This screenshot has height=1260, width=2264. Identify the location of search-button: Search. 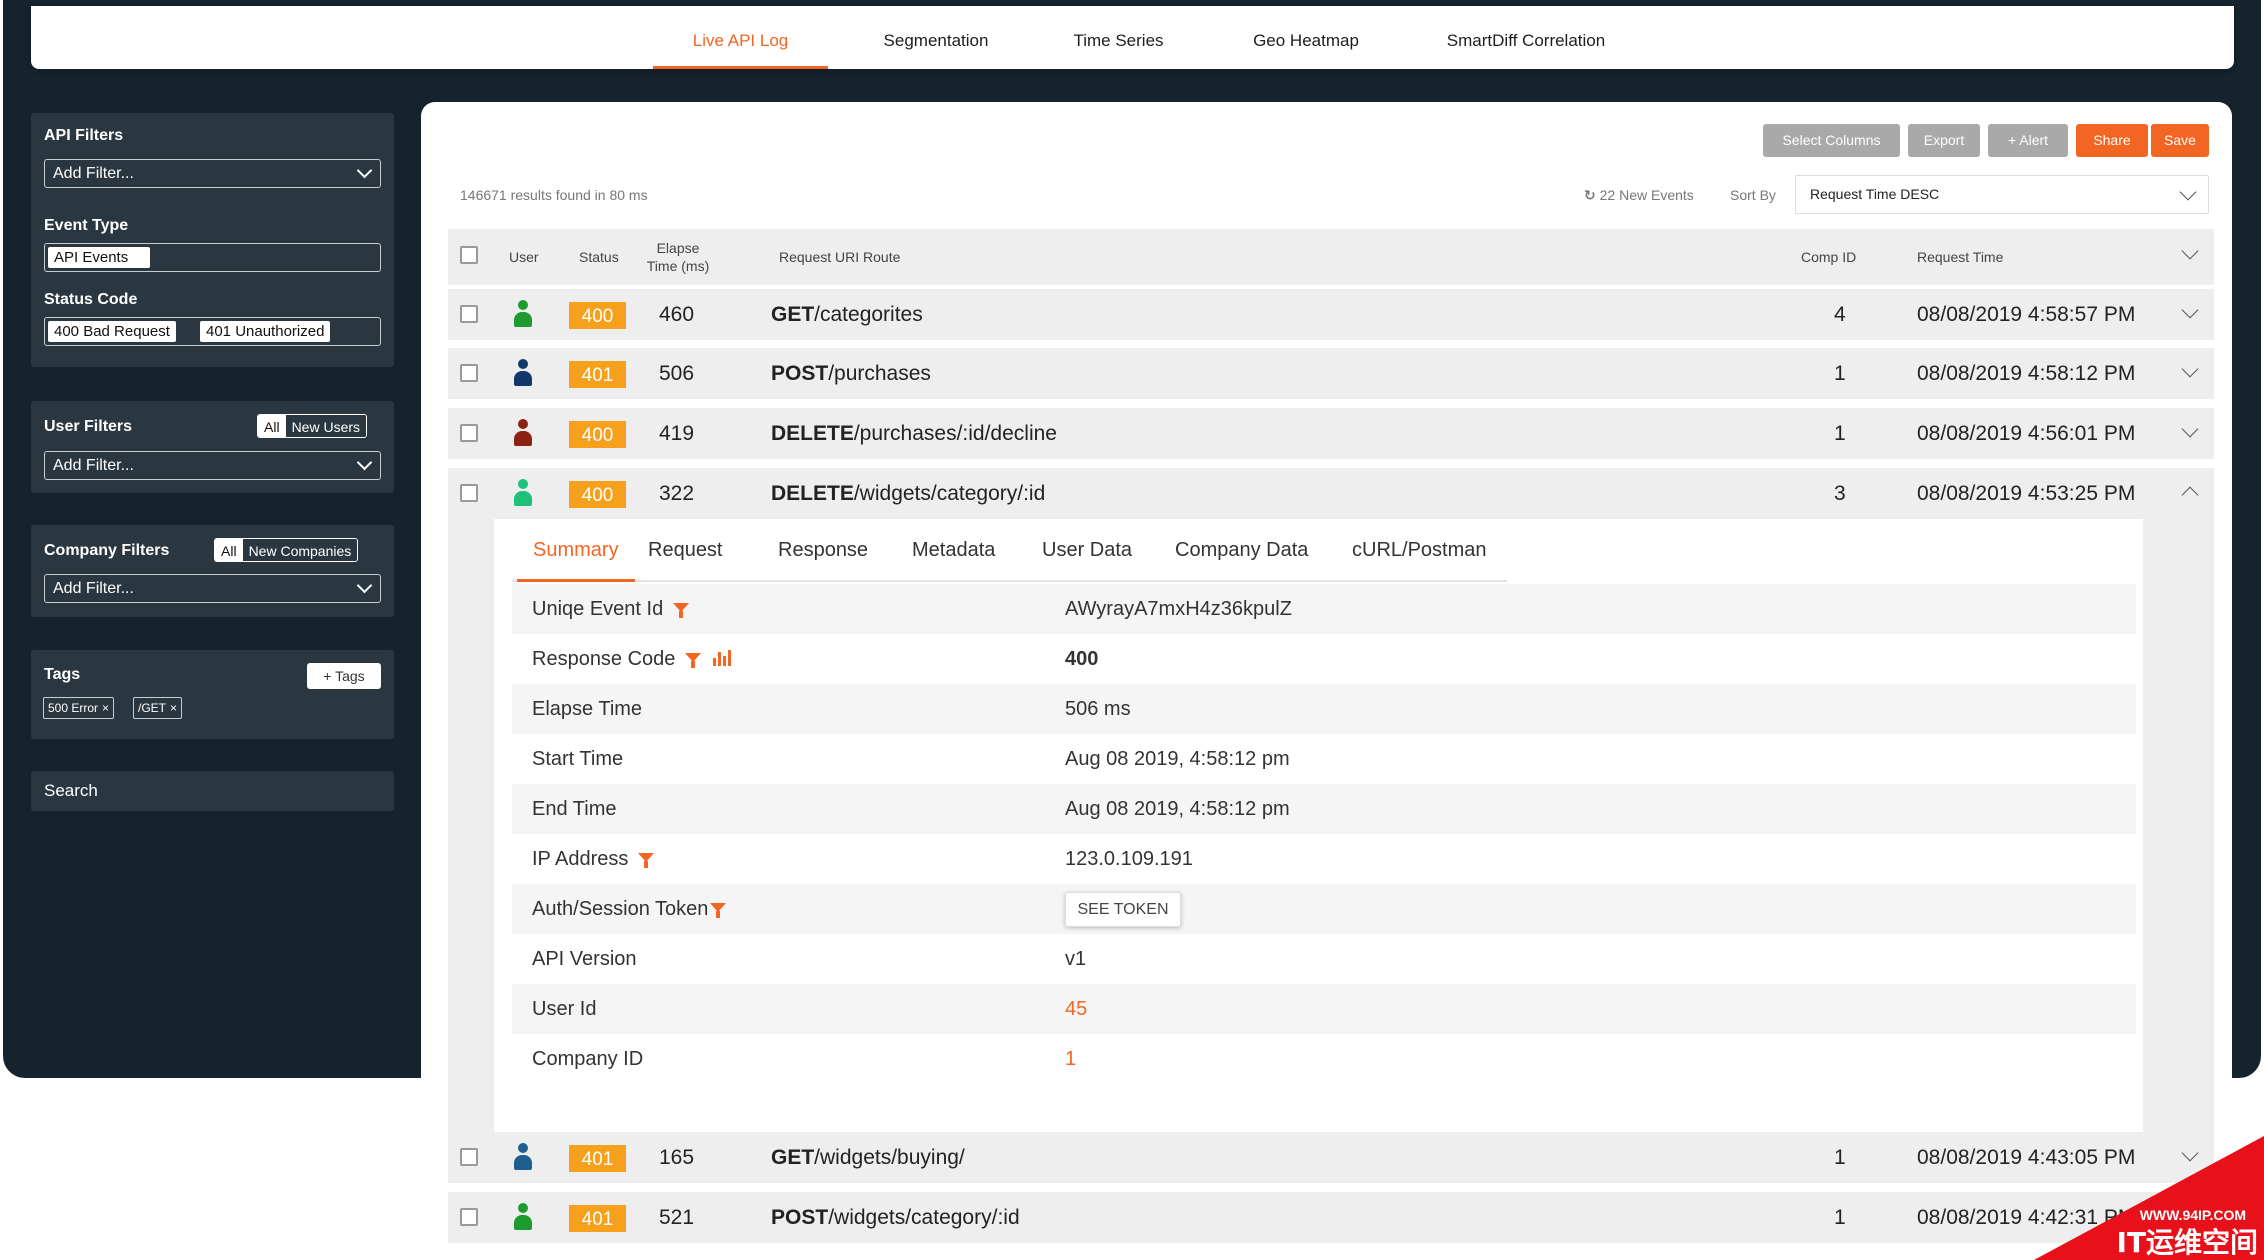
(212, 791).